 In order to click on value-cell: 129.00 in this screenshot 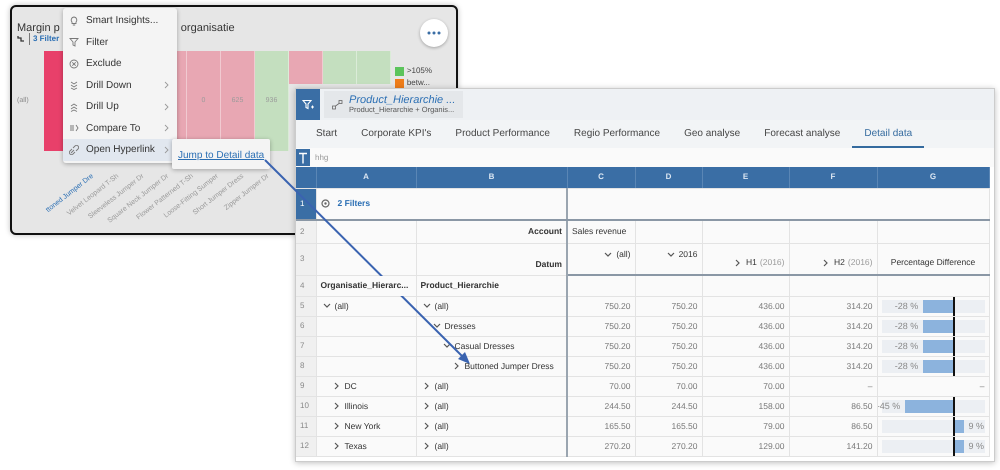, I will do `click(745, 446)`.